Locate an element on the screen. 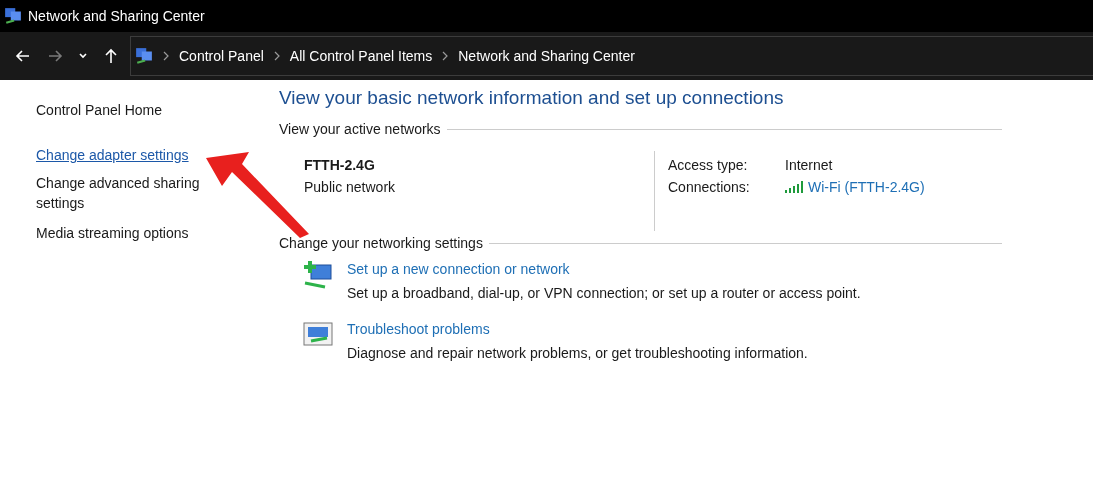 The width and height of the screenshot is (1093, 491). page-heading: View your basic network information and set up connections is located at coordinates (532, 98).